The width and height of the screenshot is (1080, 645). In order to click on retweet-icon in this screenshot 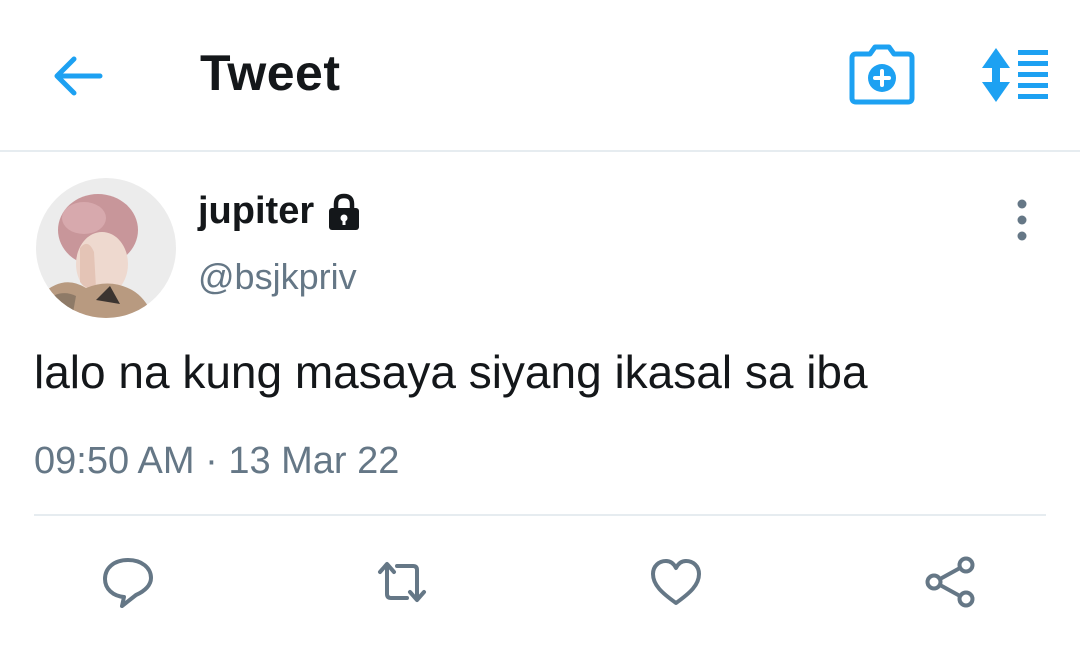, I will do `click(402, 582)`.